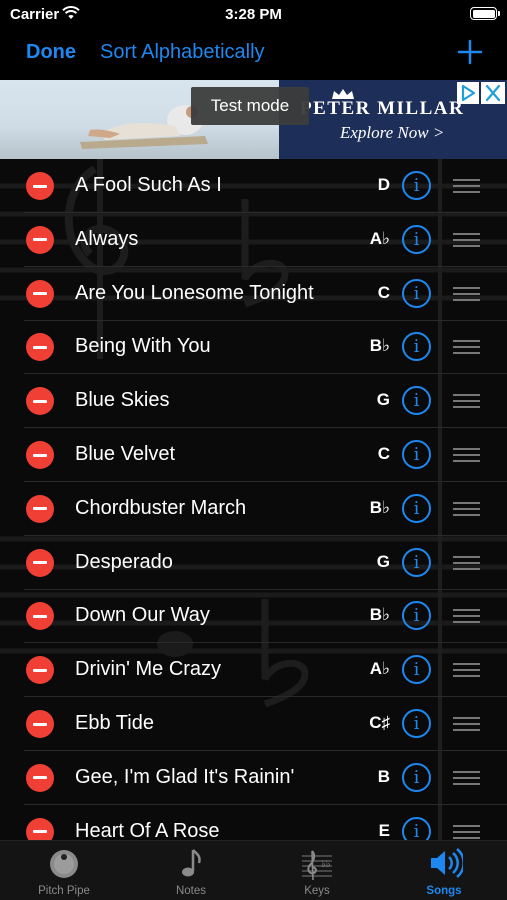 Image resolution: width=507 pixels, height=900 pixels. Describe the element at coordinates (253, 563) in the screenshot. I see `song-row: Desperado Gi` at that location.